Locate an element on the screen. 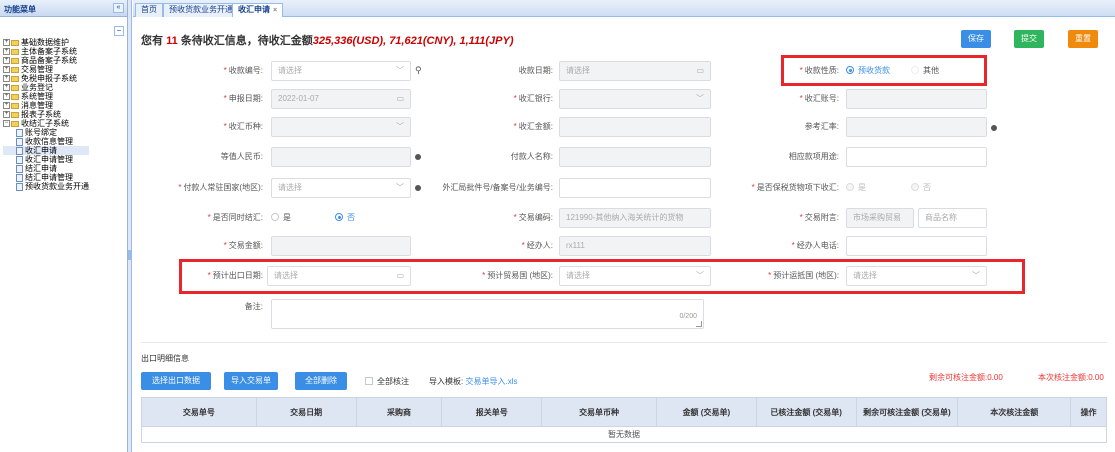 Image resolution: width=1115 pixels, height=452 pixels. column-header: 操作 is located at coordinates (1088, 412).